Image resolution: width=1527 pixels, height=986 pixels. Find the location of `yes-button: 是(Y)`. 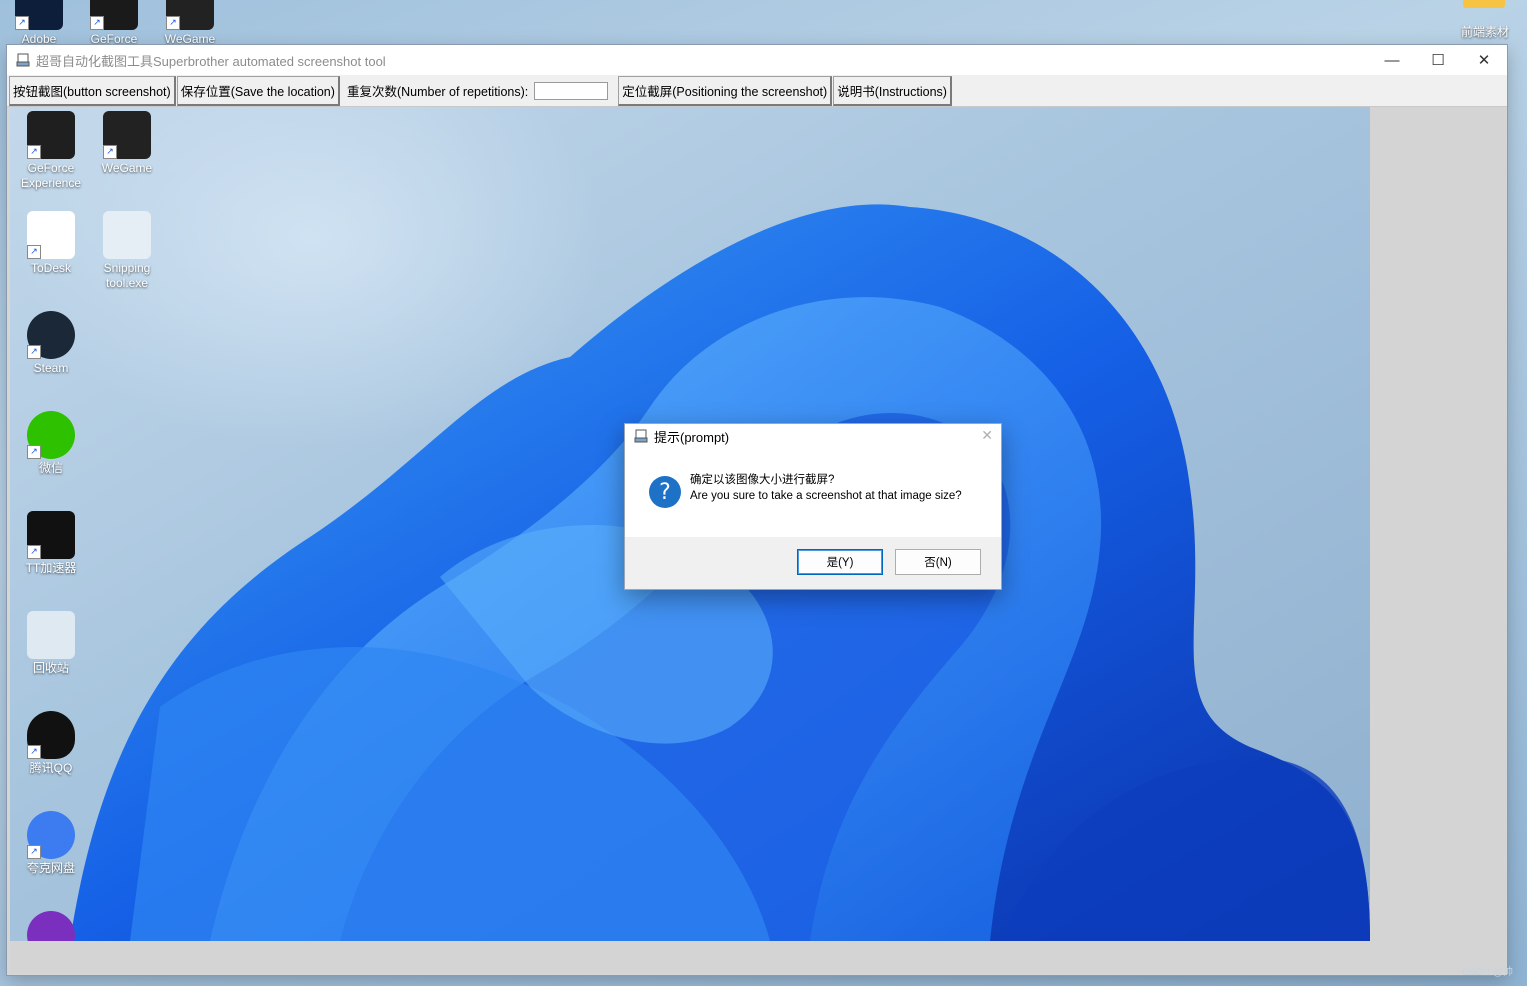

yes-button: 是(Y) is located at coordinates (840, 562).